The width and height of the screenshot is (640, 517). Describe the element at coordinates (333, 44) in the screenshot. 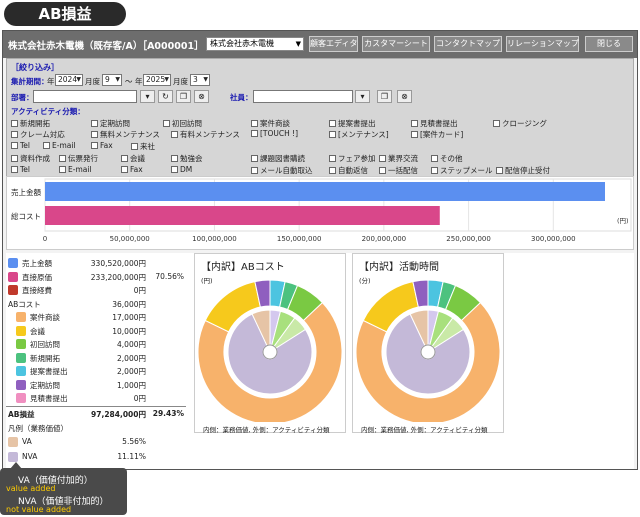

I see `customer-editor-button: 顧客エディタ` at that location.